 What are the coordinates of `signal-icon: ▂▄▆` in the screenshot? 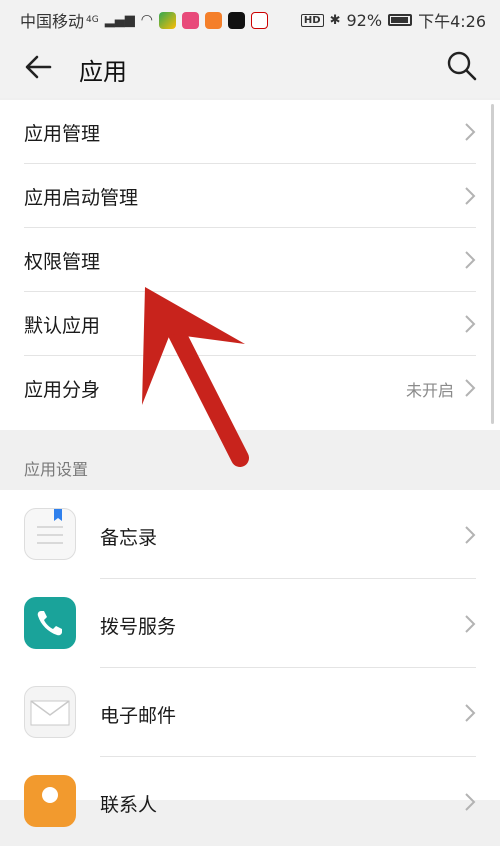 It's located at (119, 20).